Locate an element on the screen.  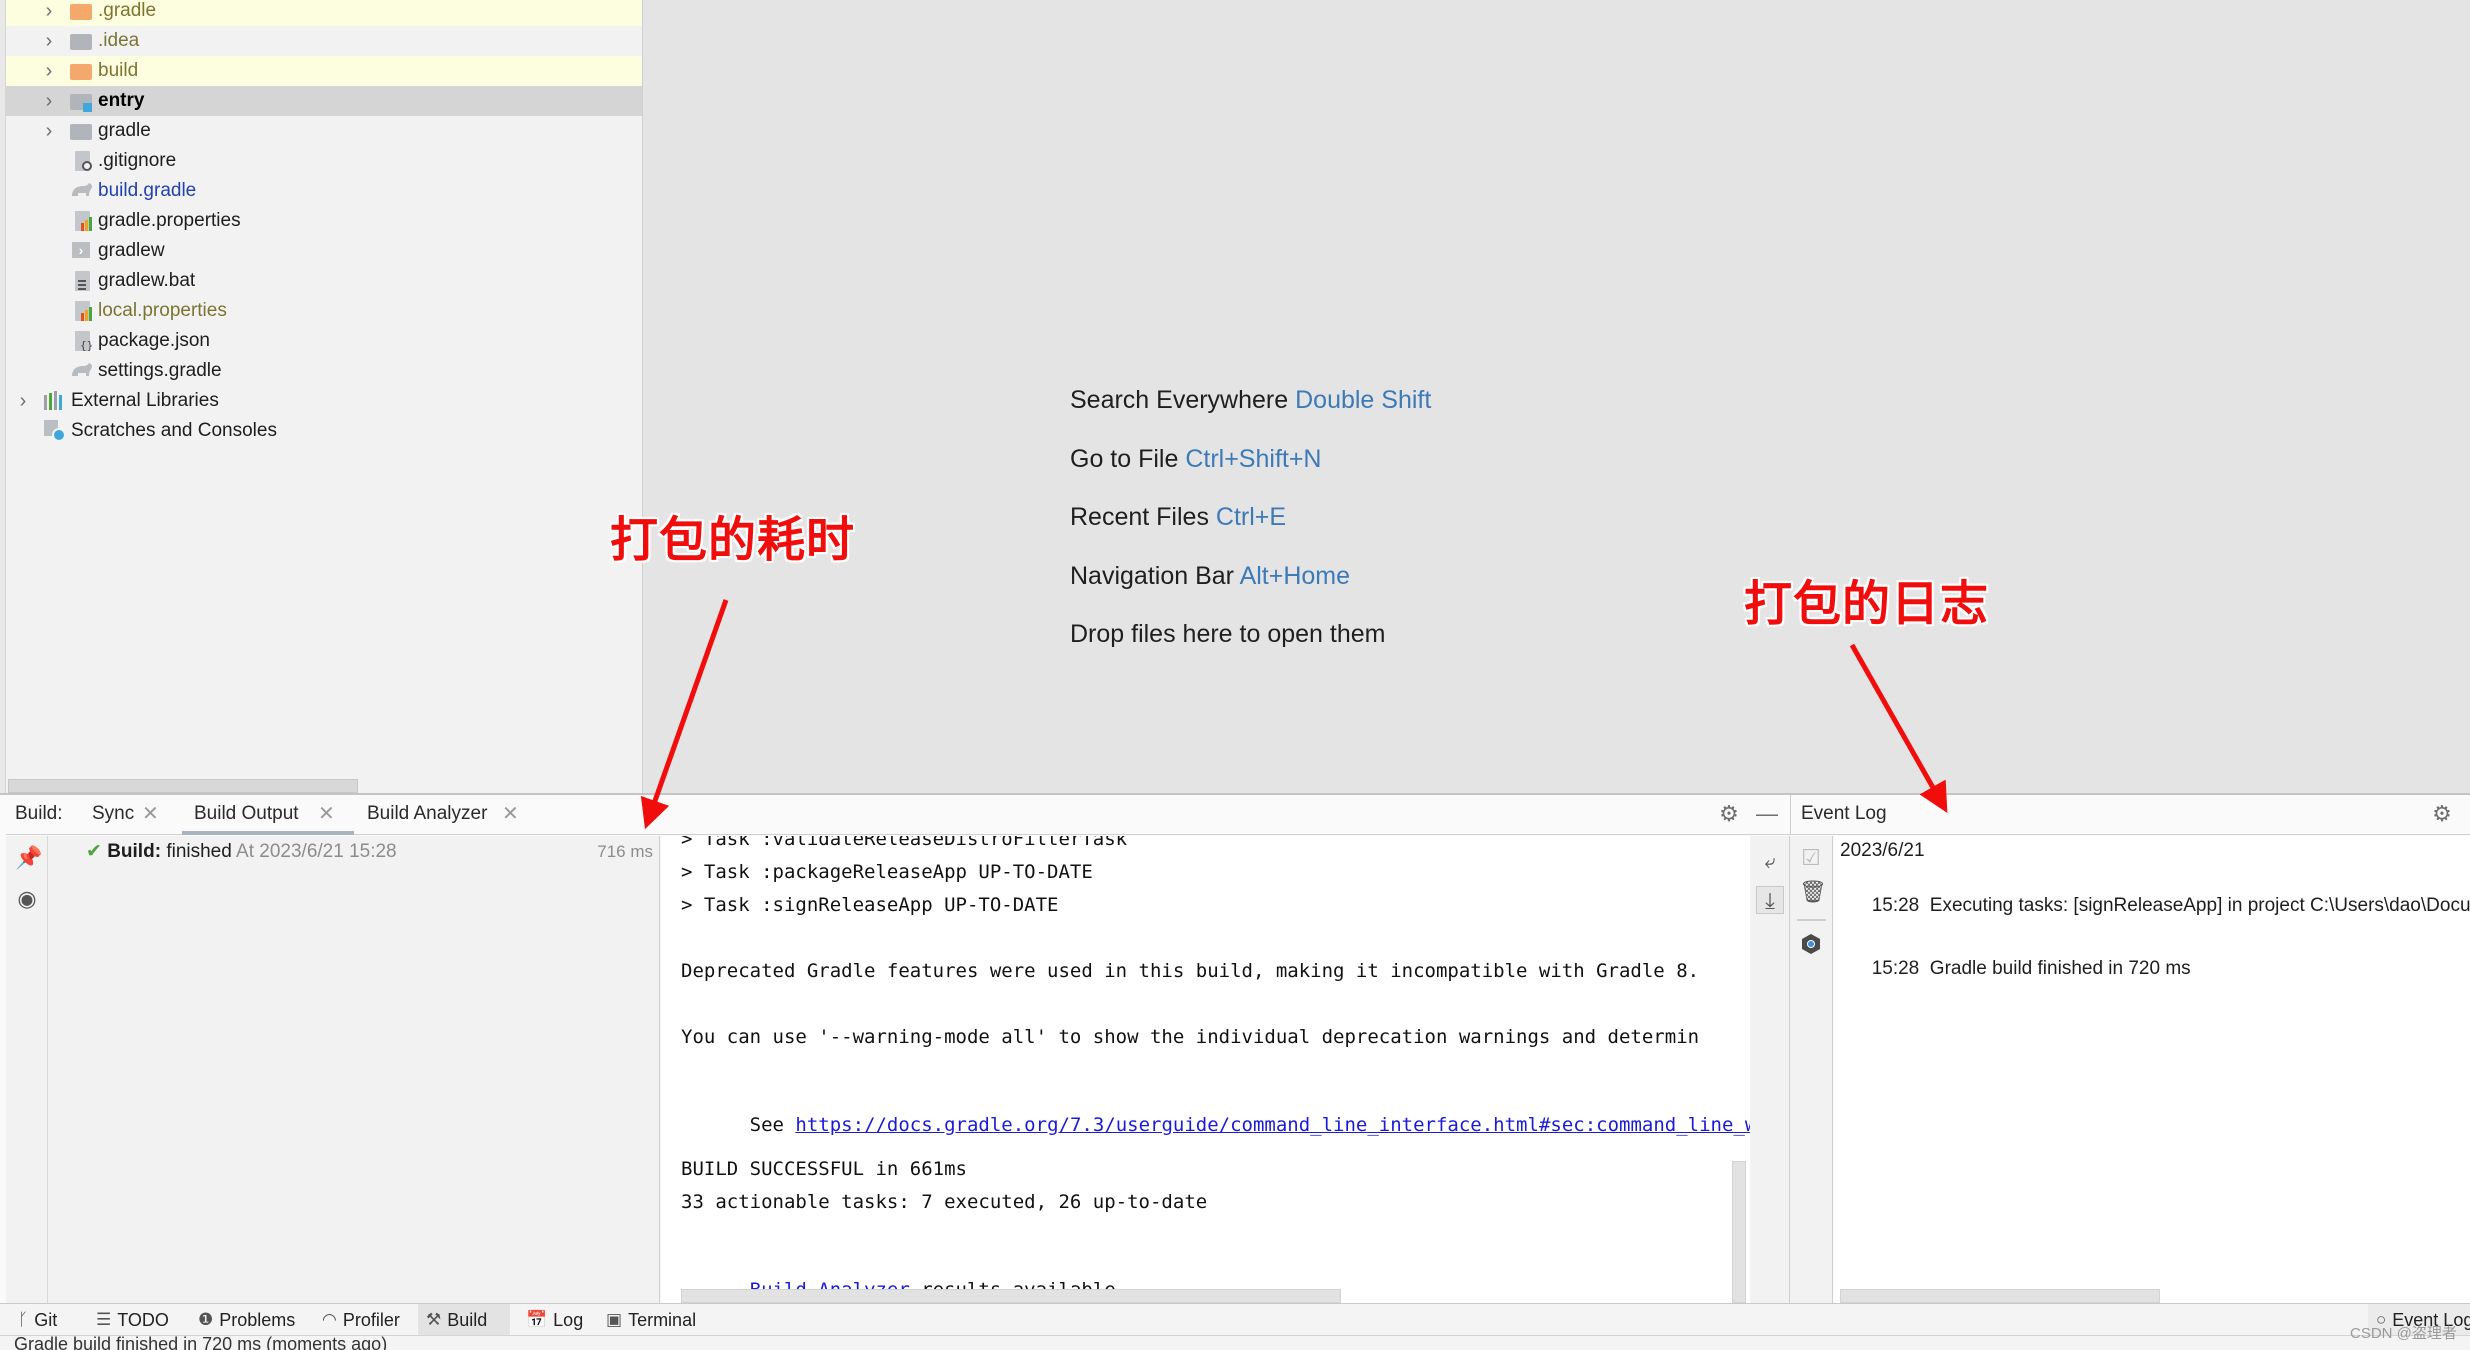
tool-window-label: Git is located at coordinates (46, 1319).